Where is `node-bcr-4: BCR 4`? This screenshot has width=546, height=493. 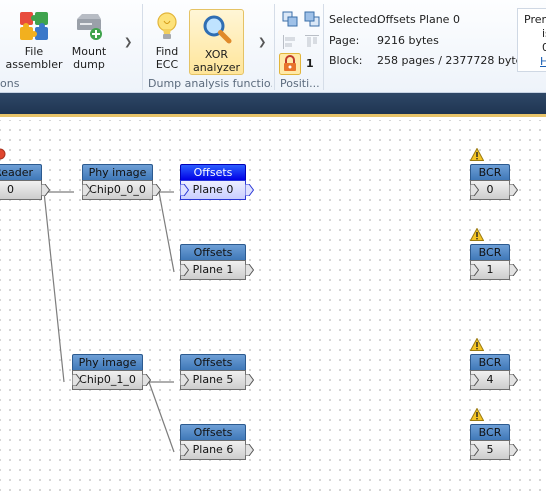 node-bcr-4: BCR 4 is located at coordinates (494, 372).